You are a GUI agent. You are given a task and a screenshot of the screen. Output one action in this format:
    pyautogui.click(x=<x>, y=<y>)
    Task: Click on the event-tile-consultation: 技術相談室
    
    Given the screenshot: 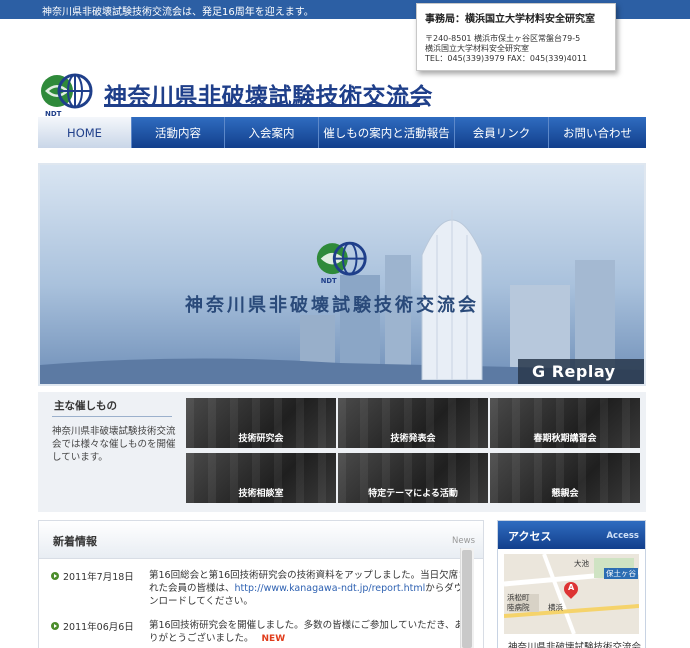 What is the action you would take?
    pyautogui.click(x=261, y=478)
    